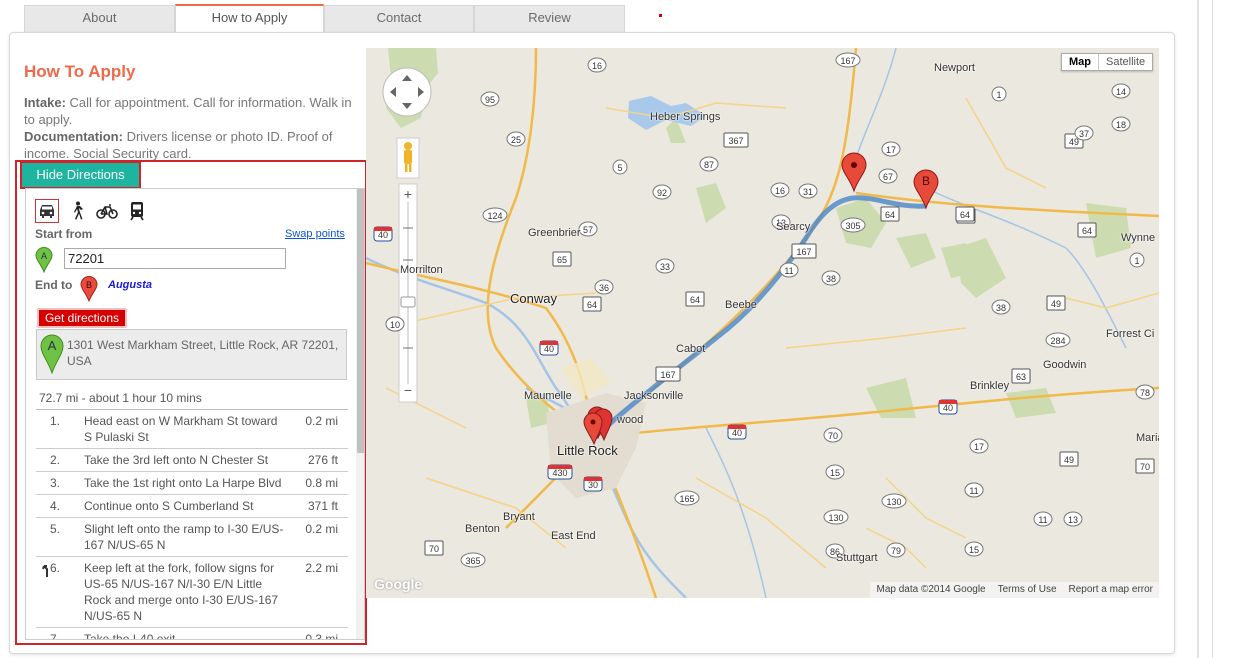 Image resolution: width=1235 pixels, height=658 pixels. I want to click on red-marker-b-icon: B, so click(89, 291).